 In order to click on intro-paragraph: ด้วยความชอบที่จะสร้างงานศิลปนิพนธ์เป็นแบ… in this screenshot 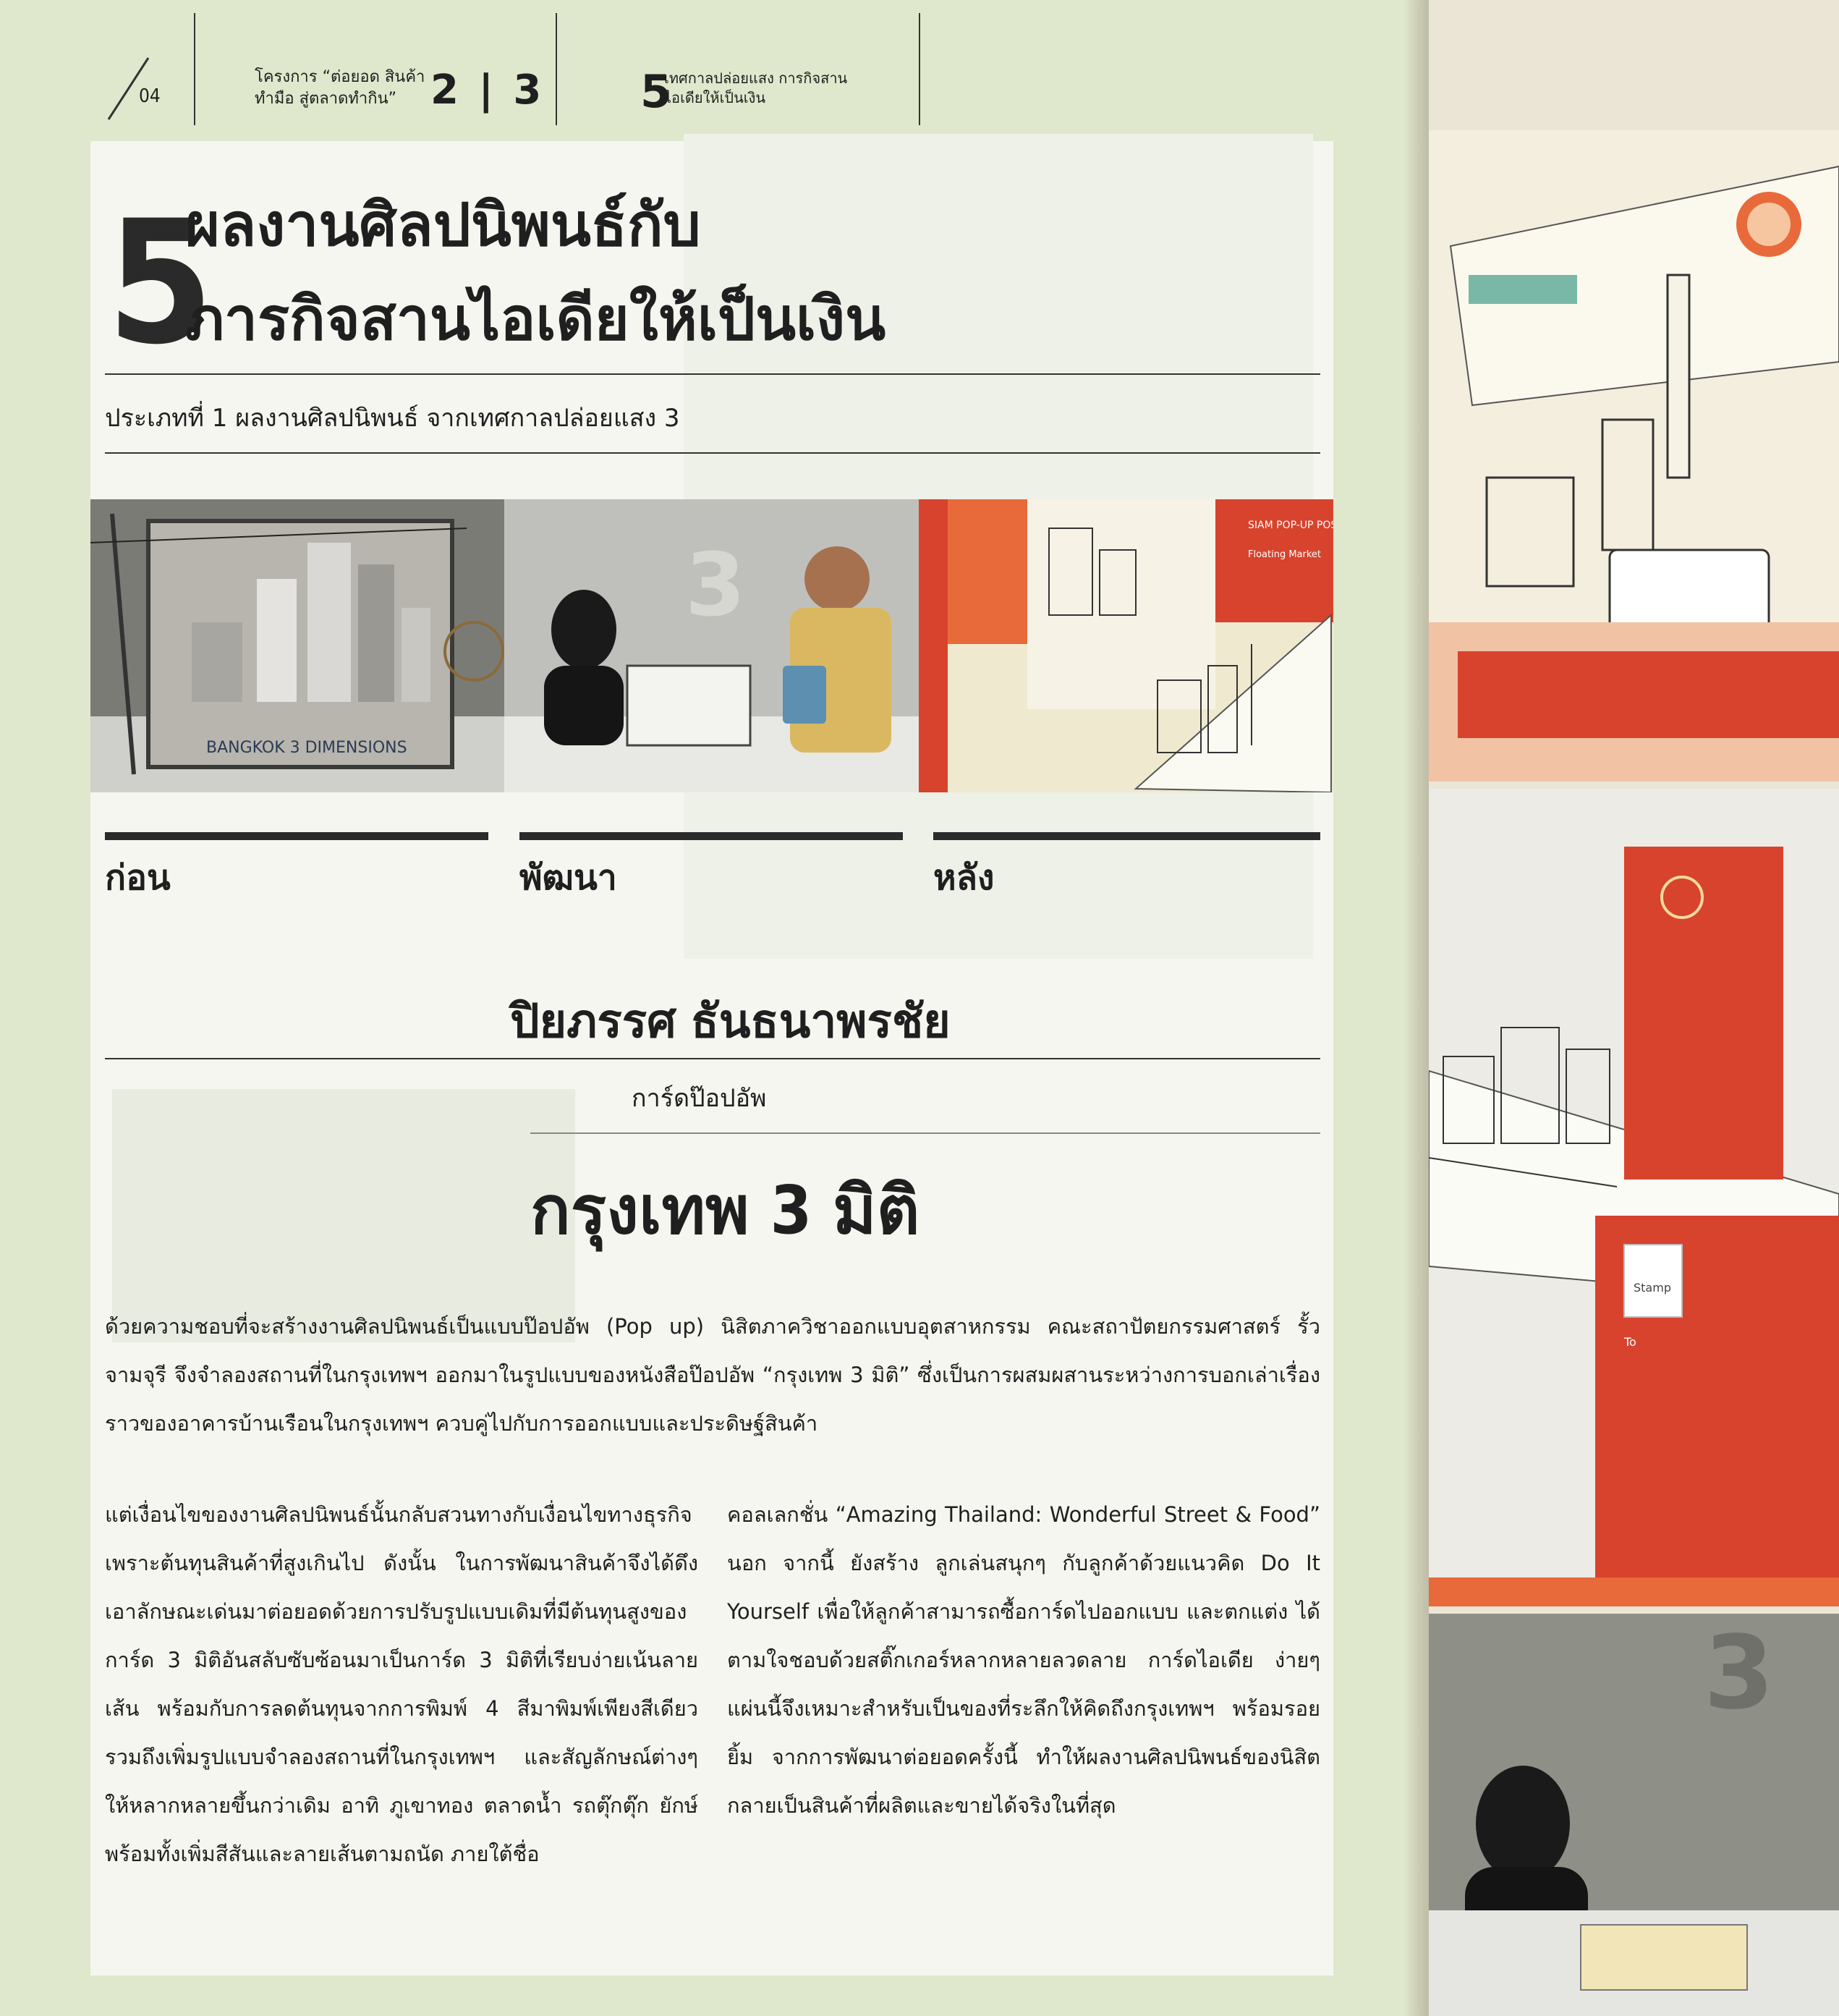, I will do `click(712, 1375)`.